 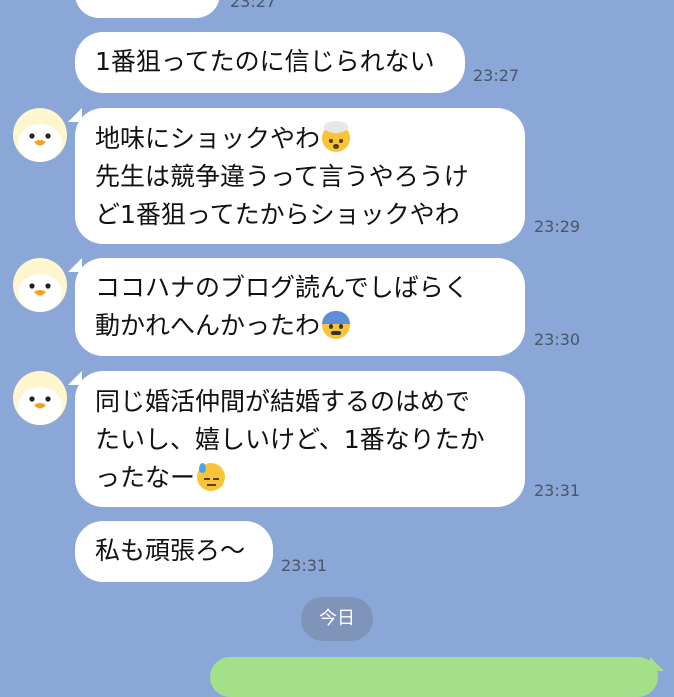 I want to click on message-bubble: 同じ婚活仲間が結婚するのはめで たいし、嬉しいけど、1番なりたか ったなー, so click(x=300, y=439).